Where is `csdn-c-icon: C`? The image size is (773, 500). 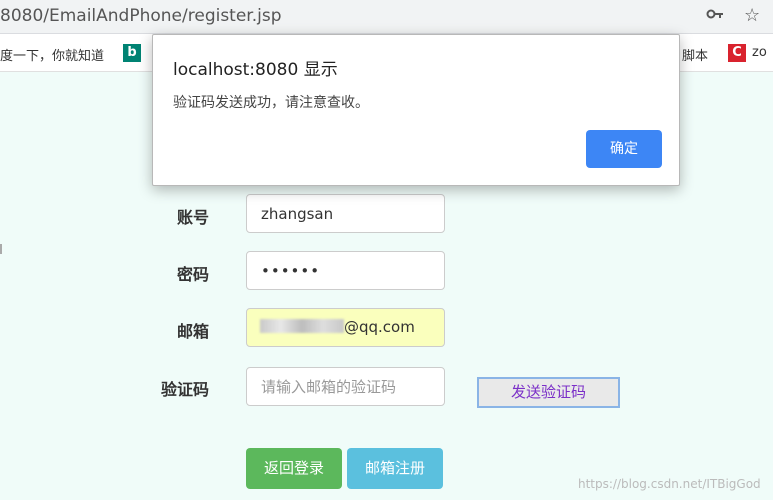 csdn-c-icon: C is located at coordinates (737, 53).